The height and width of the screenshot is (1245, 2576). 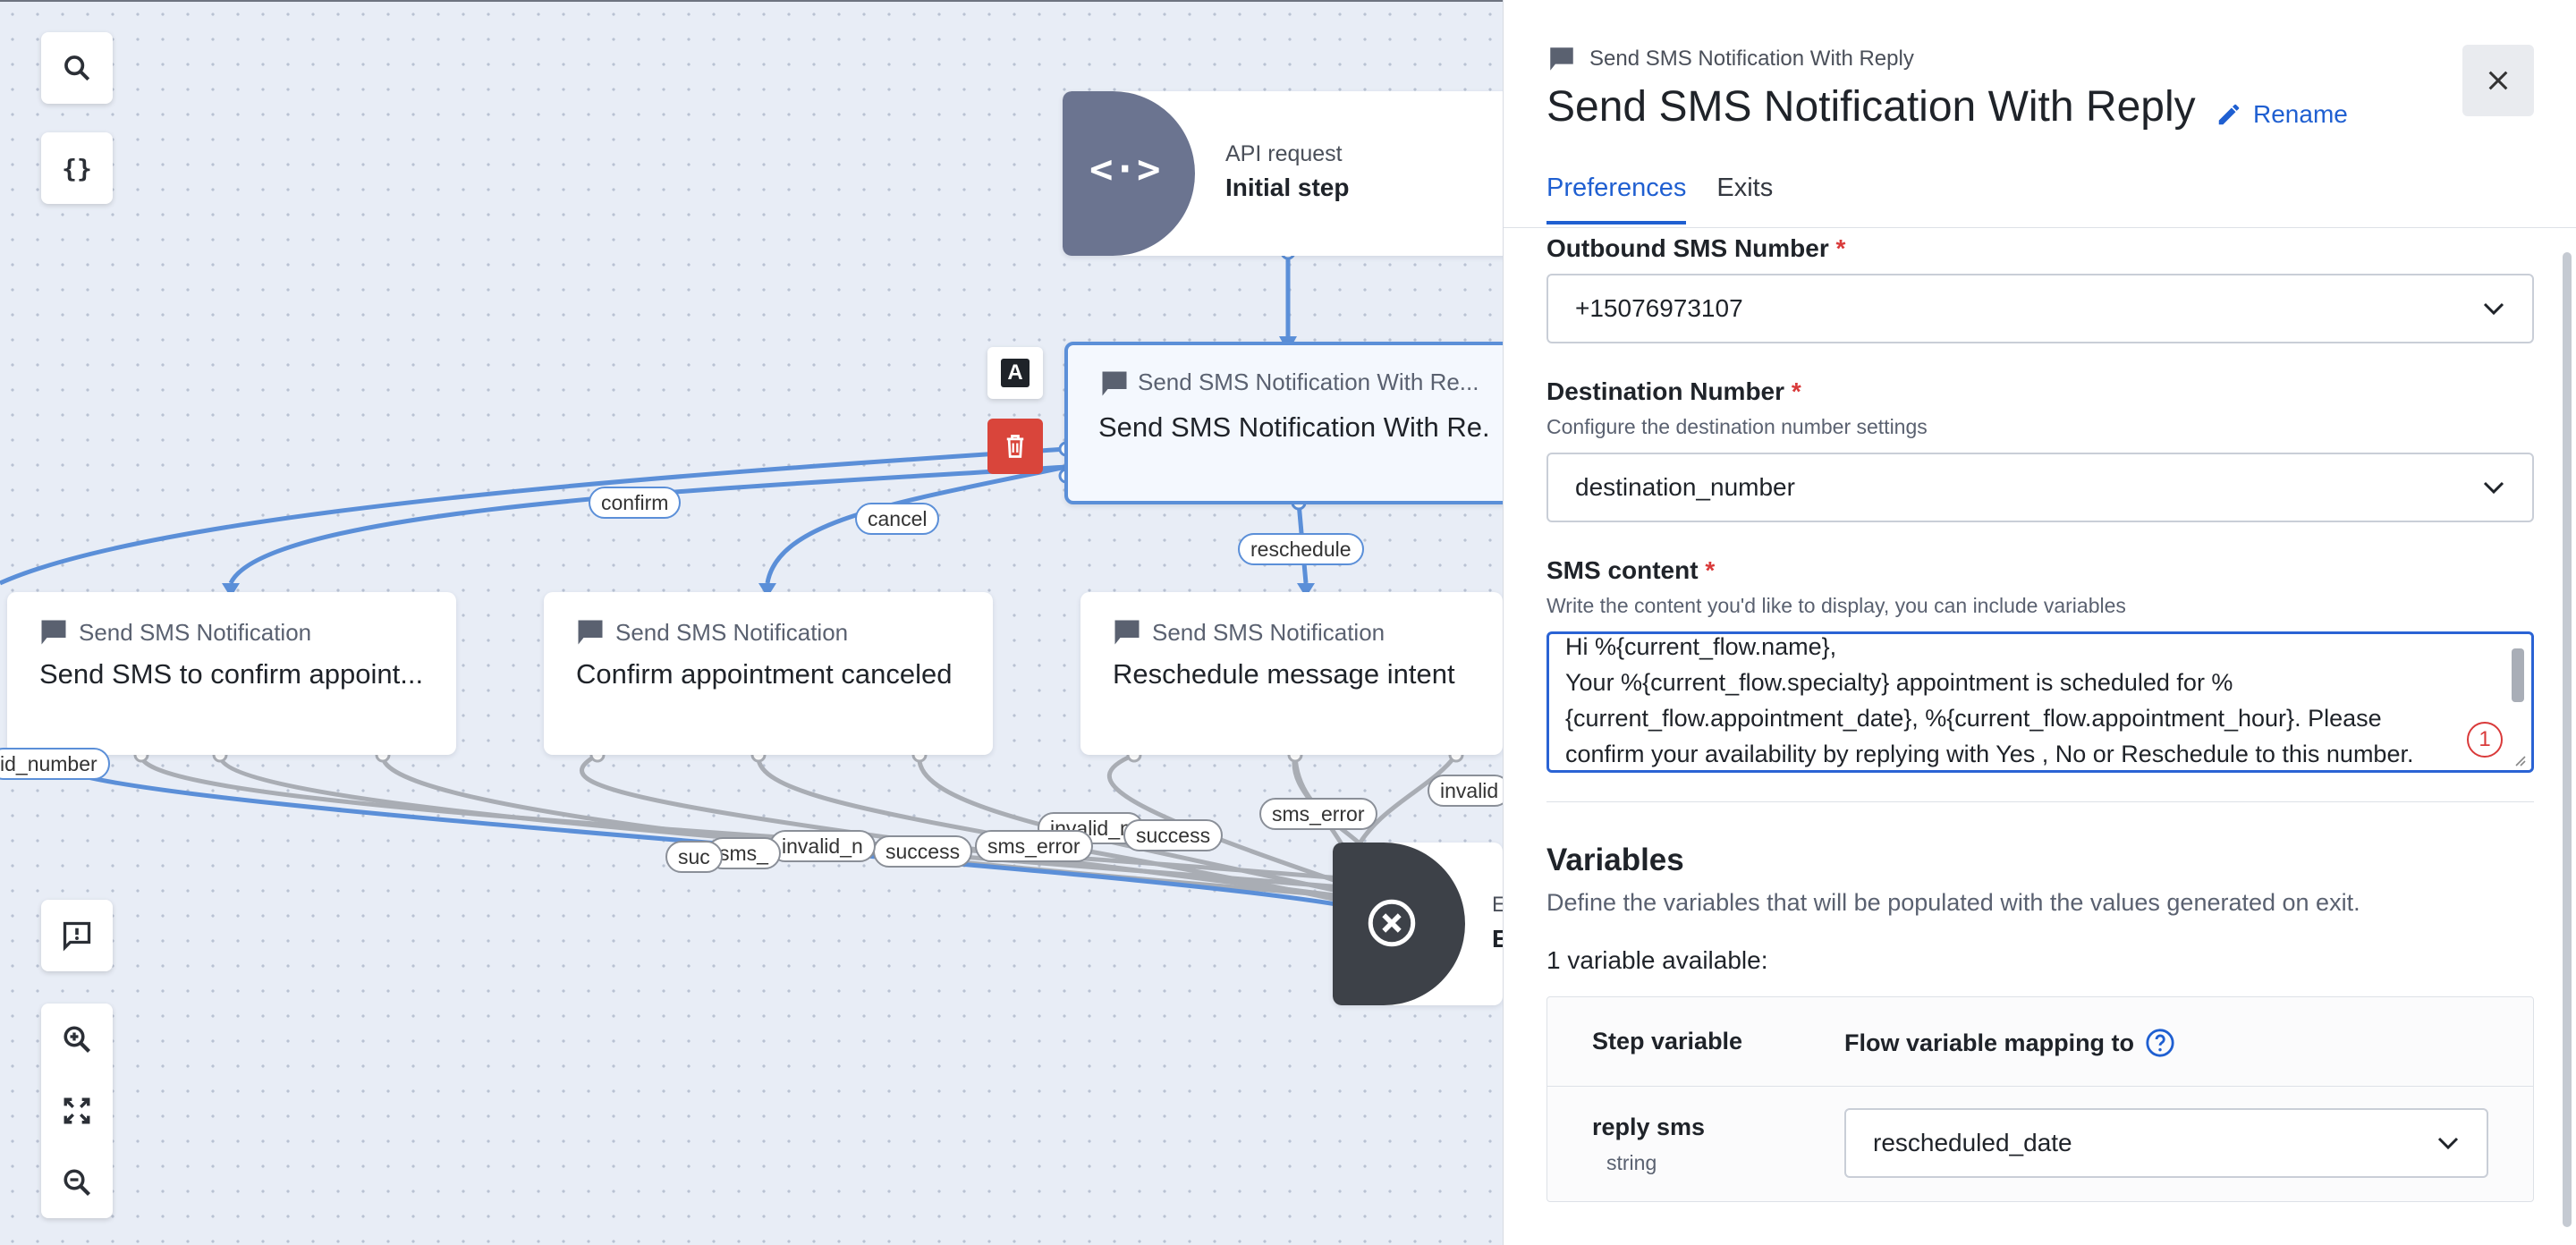 What do you see at coordinates (1659, 308) in the screenshot?
I see `outbound-number-value: +15076973107` at bounding box center [1659, 308].